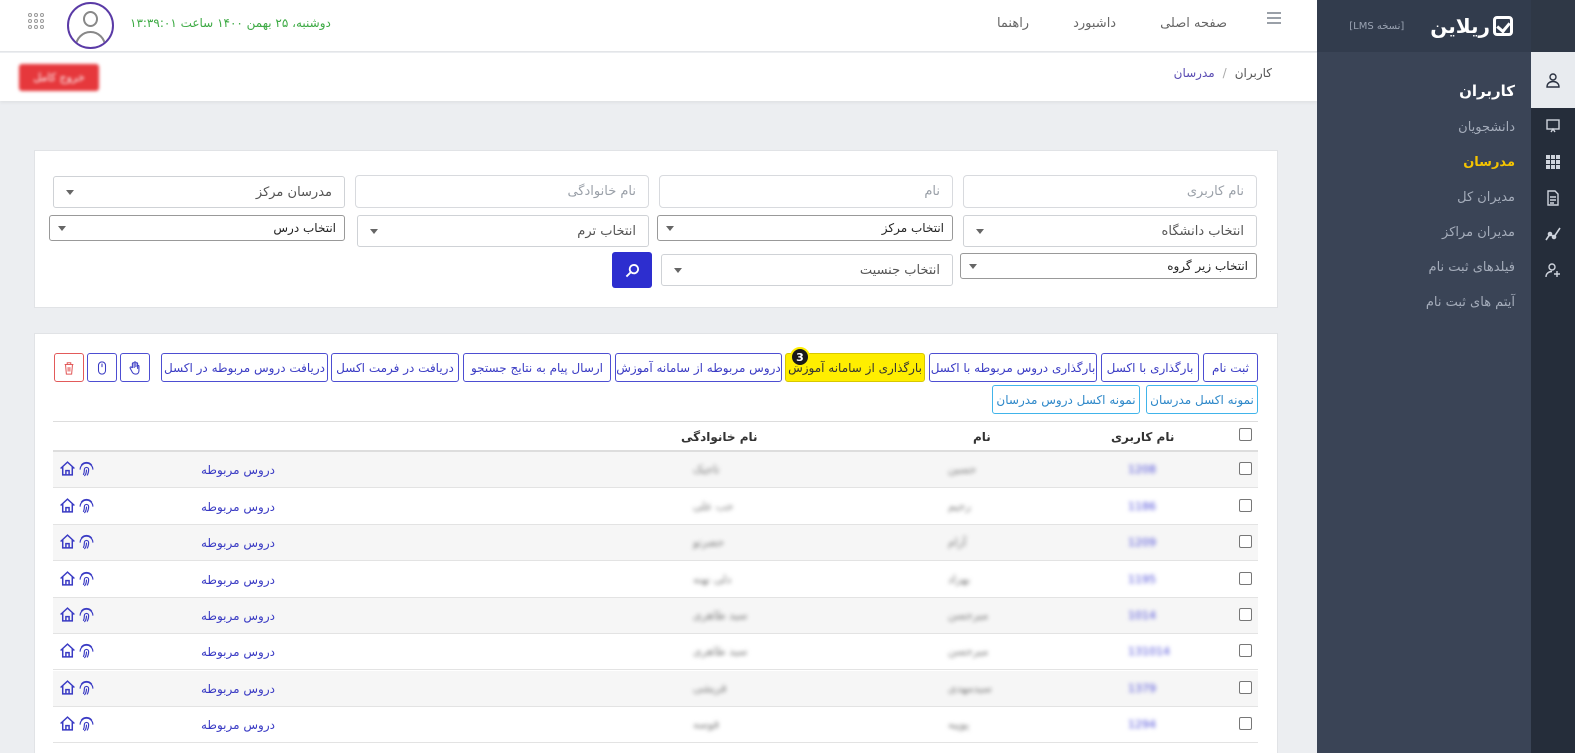 This screenshot has height=753, width=1575. What do you see at coordinates (655, 616) in the screenshot?
I see `table-row: 1014 میرحسن سید طاهری دروس مربوطه` at bounding box center [655, 616].